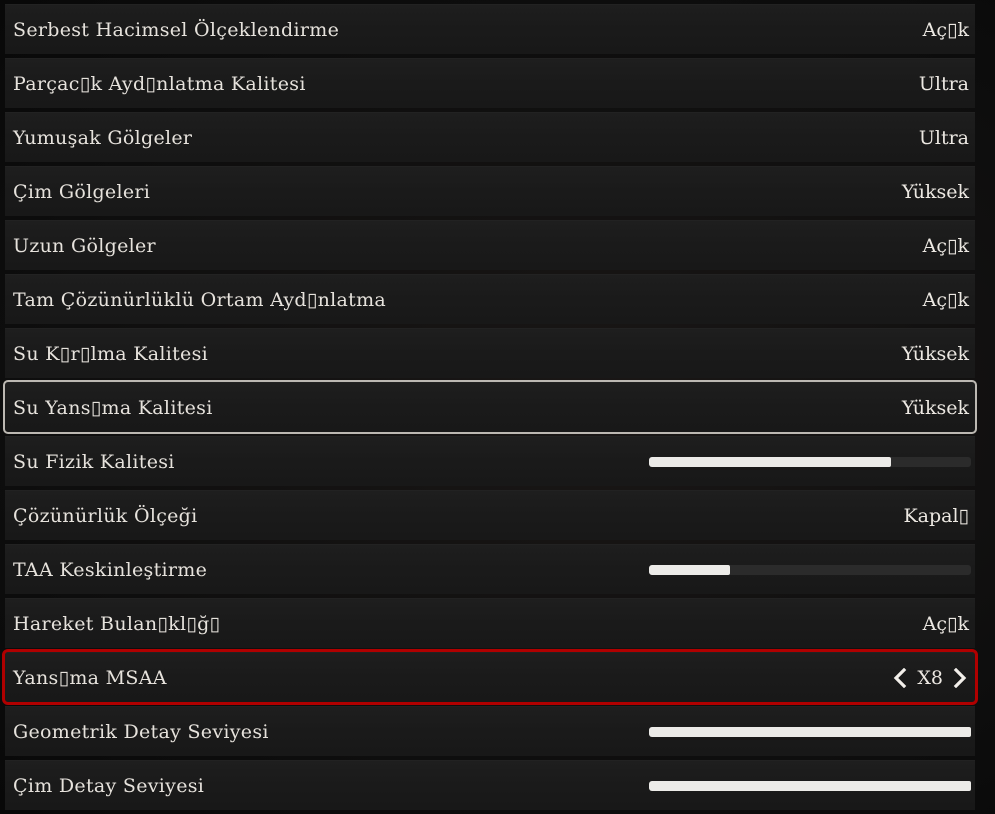  What do you see at coordinates (490, 191) in the screenshot?
I see `setting-row-grass-shadows: Çim Gölgeleri Yüksek` at bounding box center [490, 191].